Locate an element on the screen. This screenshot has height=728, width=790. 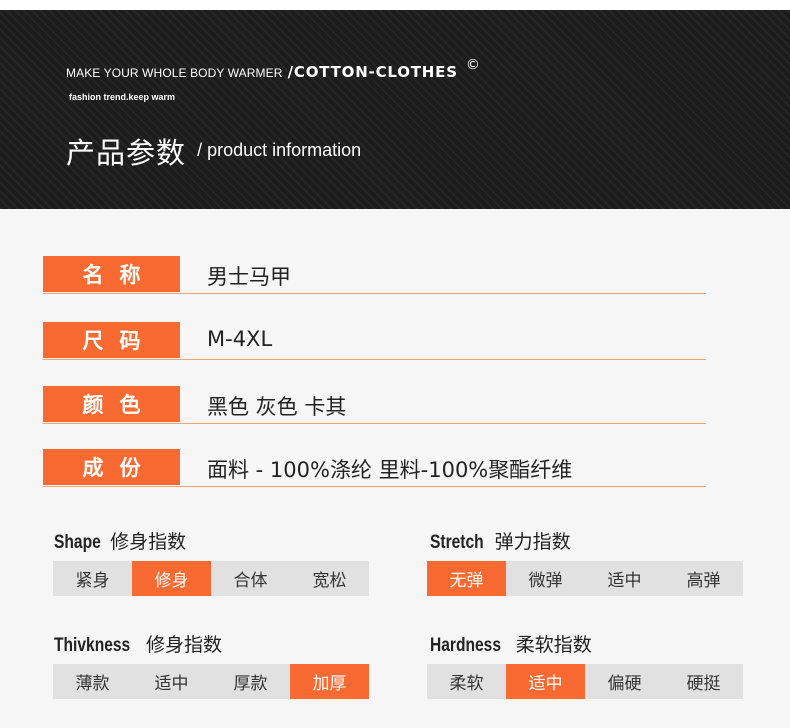
page-title-en: / product information is located at coordinates (279, 150).